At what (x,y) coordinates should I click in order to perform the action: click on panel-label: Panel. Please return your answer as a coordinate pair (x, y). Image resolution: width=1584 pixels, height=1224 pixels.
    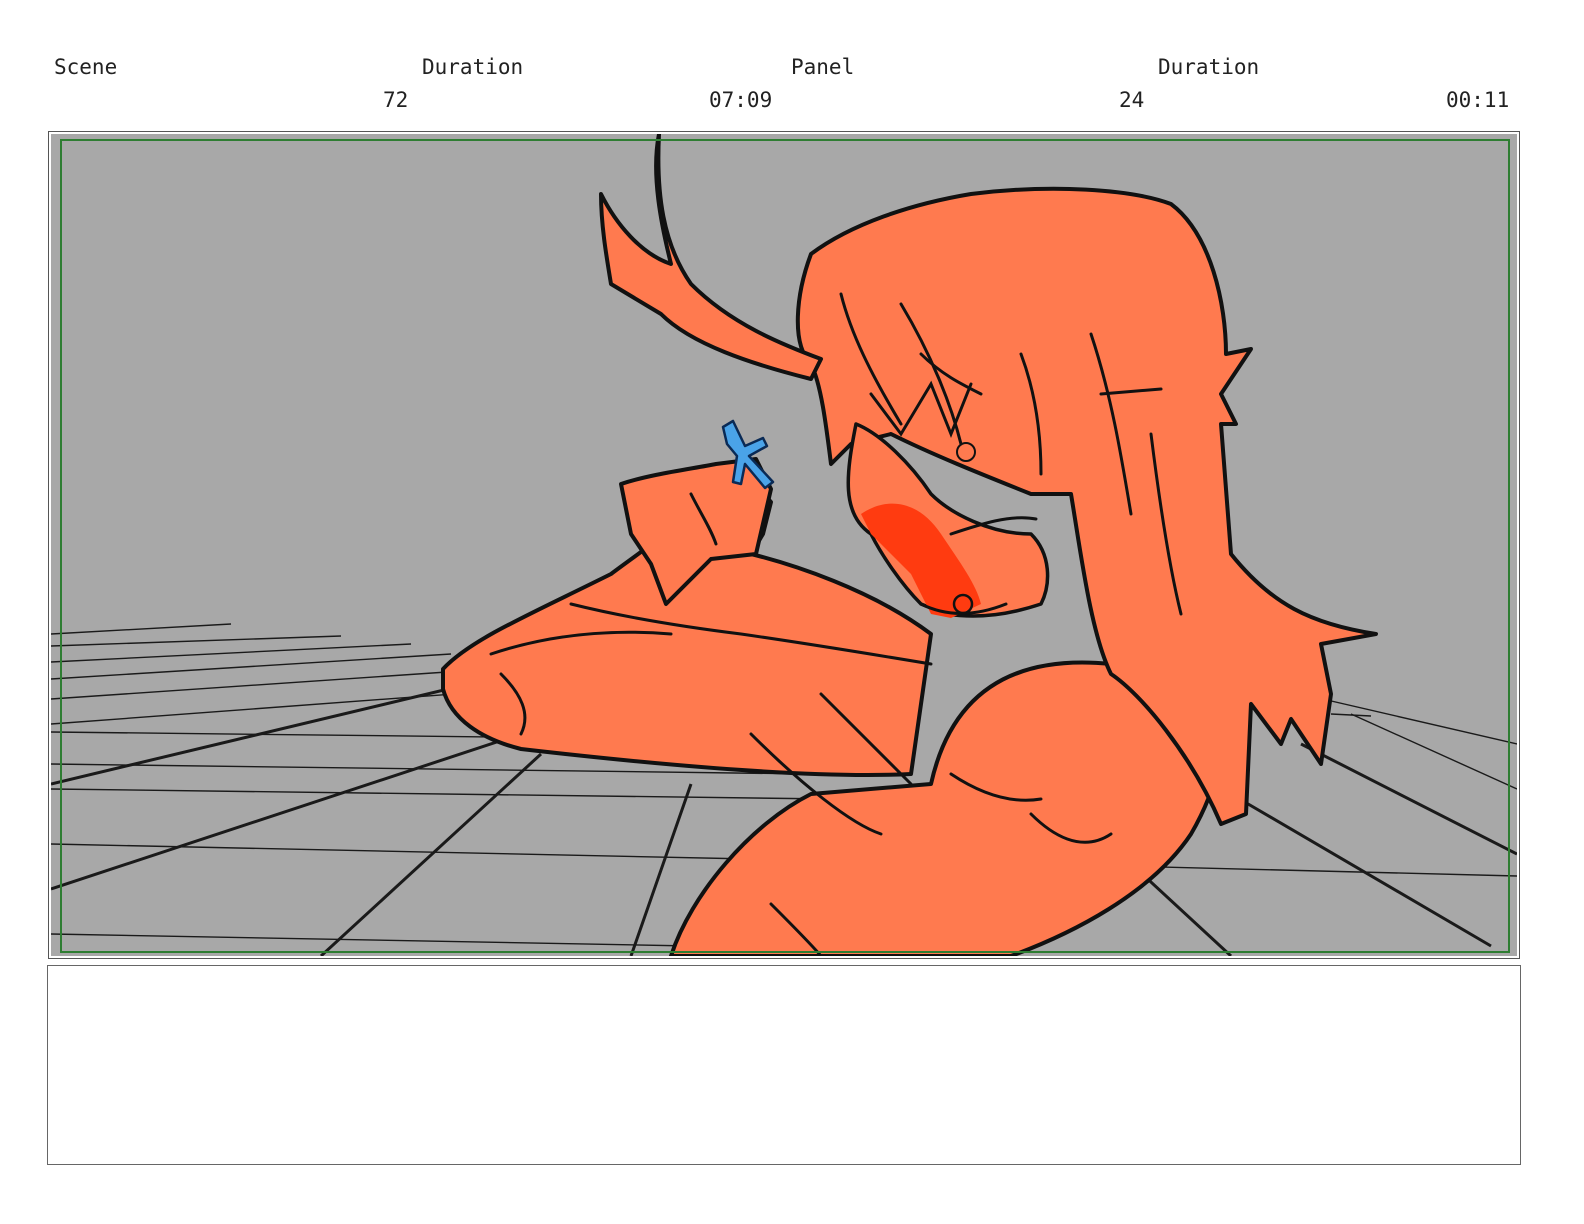
    Looking at the image, I should click on (823, 67).